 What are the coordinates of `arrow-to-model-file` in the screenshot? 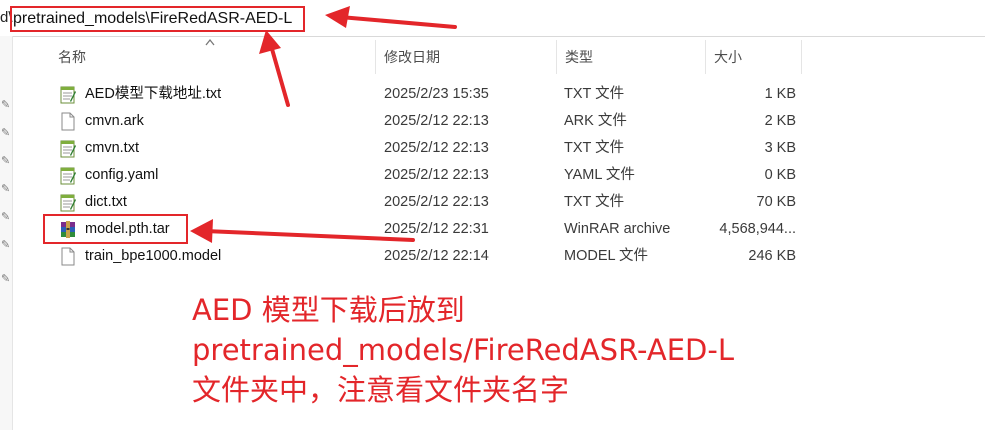 It's located at (309, 235).